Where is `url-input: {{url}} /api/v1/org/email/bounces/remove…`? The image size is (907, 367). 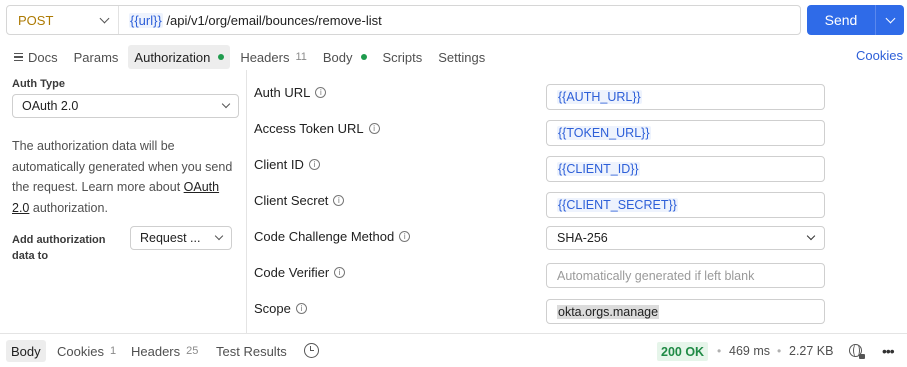
url-input: {{url}} /api/v1/org/email/bounces/remove… is located at coordinates (250, 20).